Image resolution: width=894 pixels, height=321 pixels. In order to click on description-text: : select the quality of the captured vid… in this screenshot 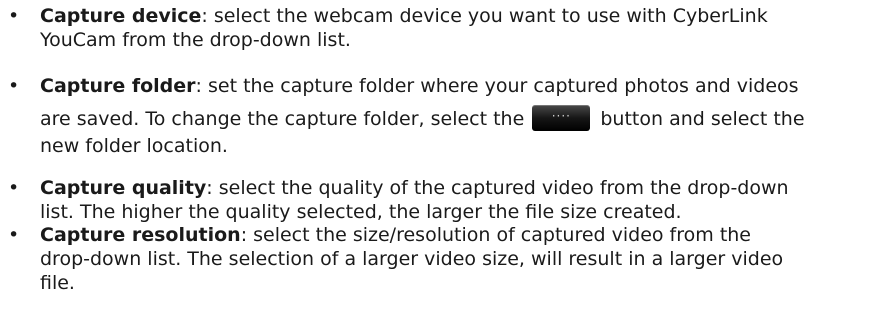, I will do `click(497, 188)`.